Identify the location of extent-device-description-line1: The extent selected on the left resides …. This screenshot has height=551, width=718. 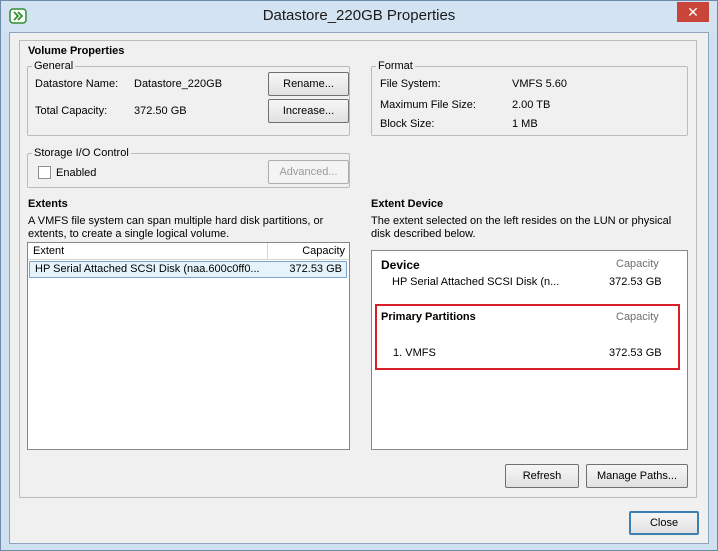
(521, 221).